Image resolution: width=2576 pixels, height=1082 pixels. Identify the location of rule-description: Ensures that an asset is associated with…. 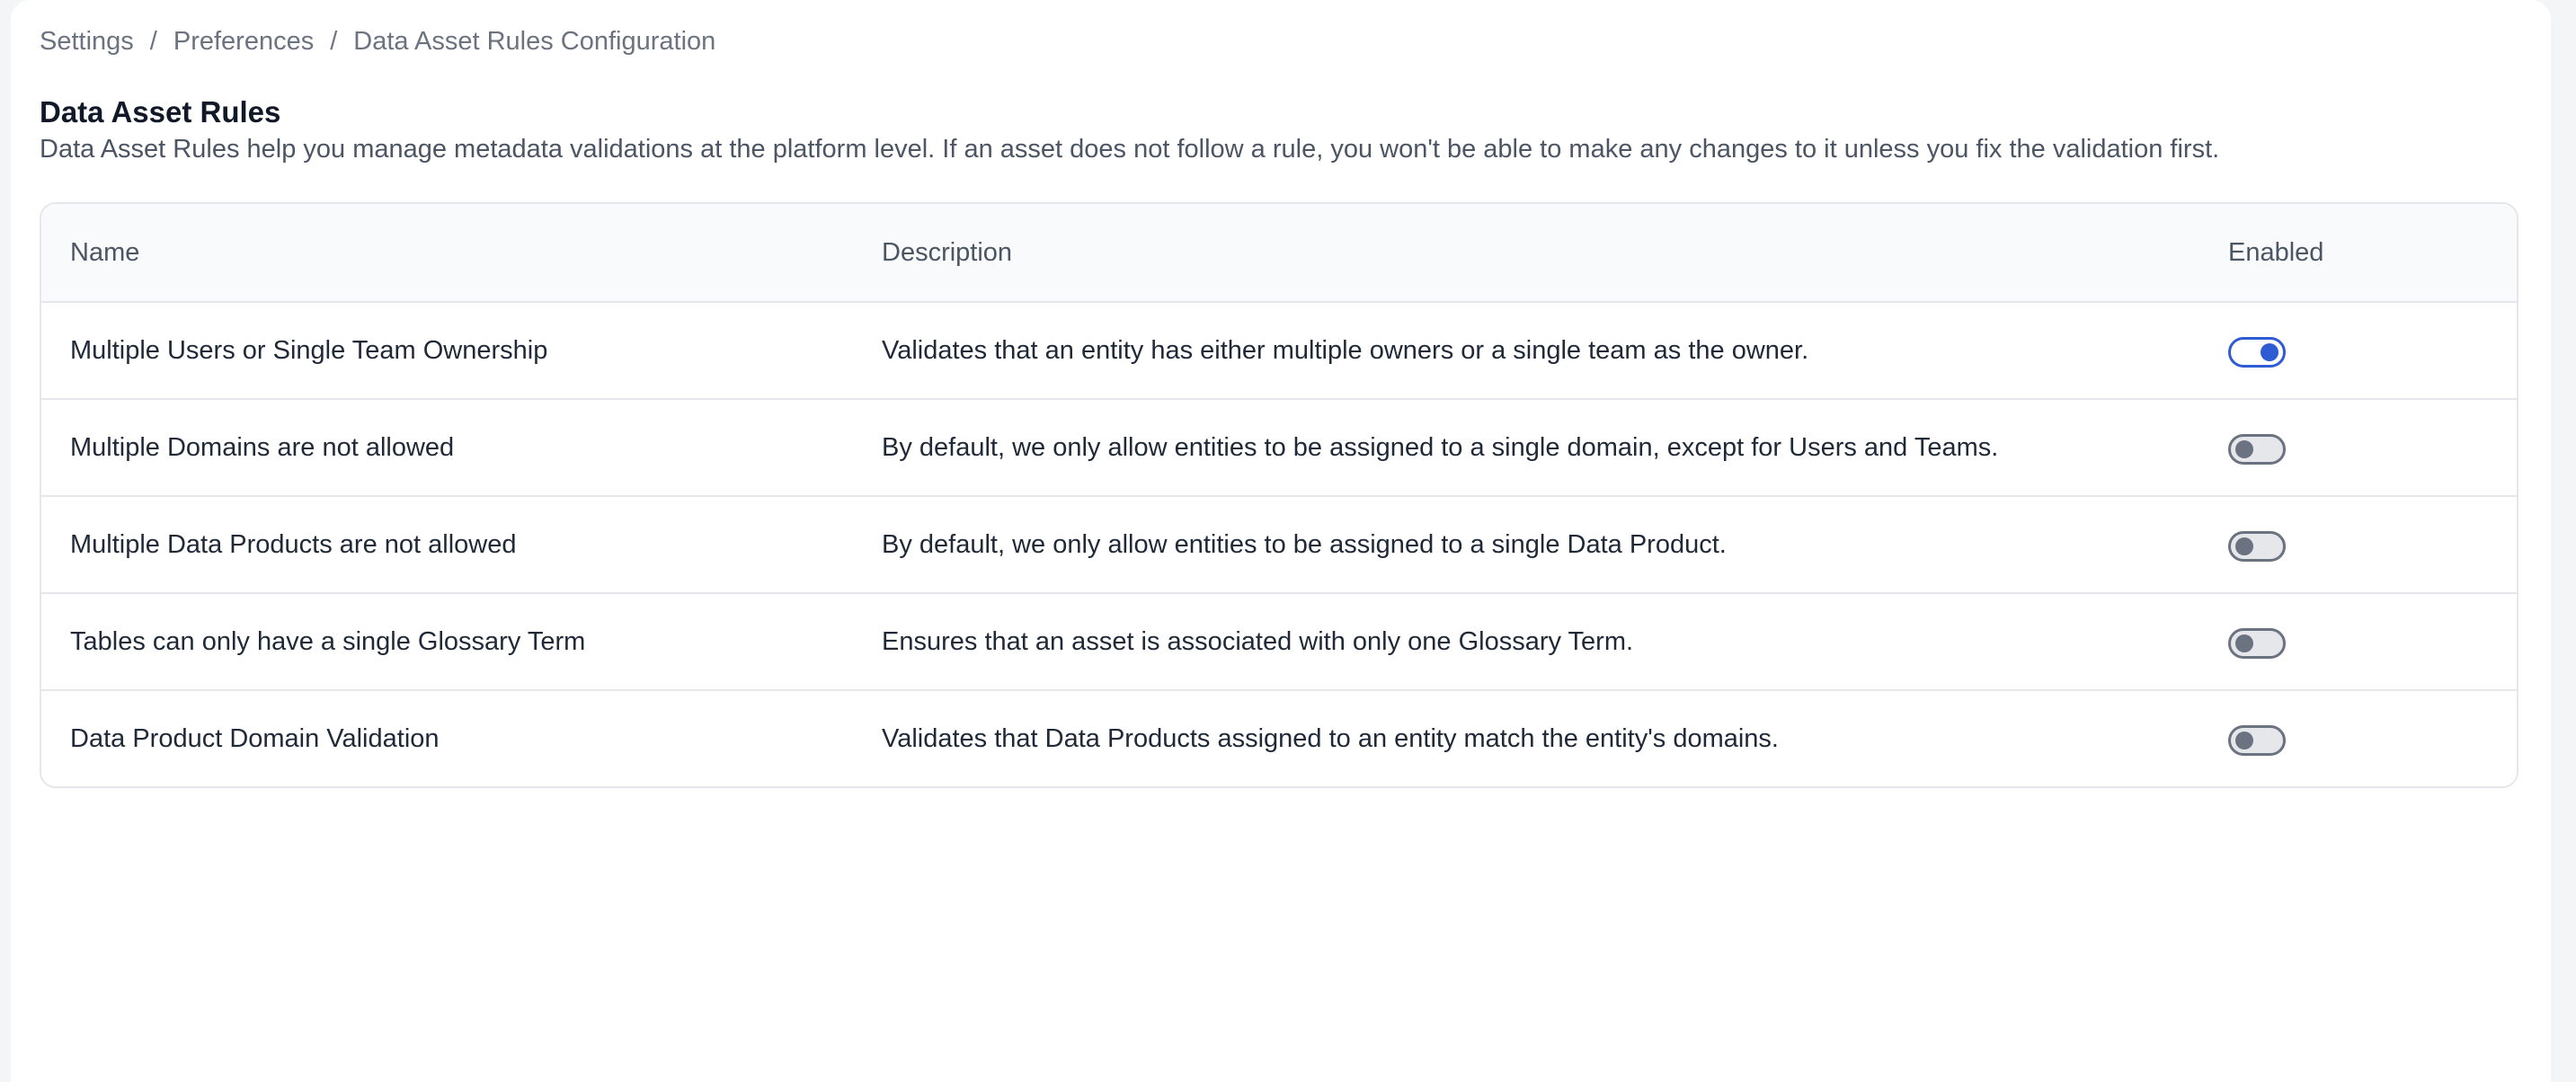
(1258, 641).